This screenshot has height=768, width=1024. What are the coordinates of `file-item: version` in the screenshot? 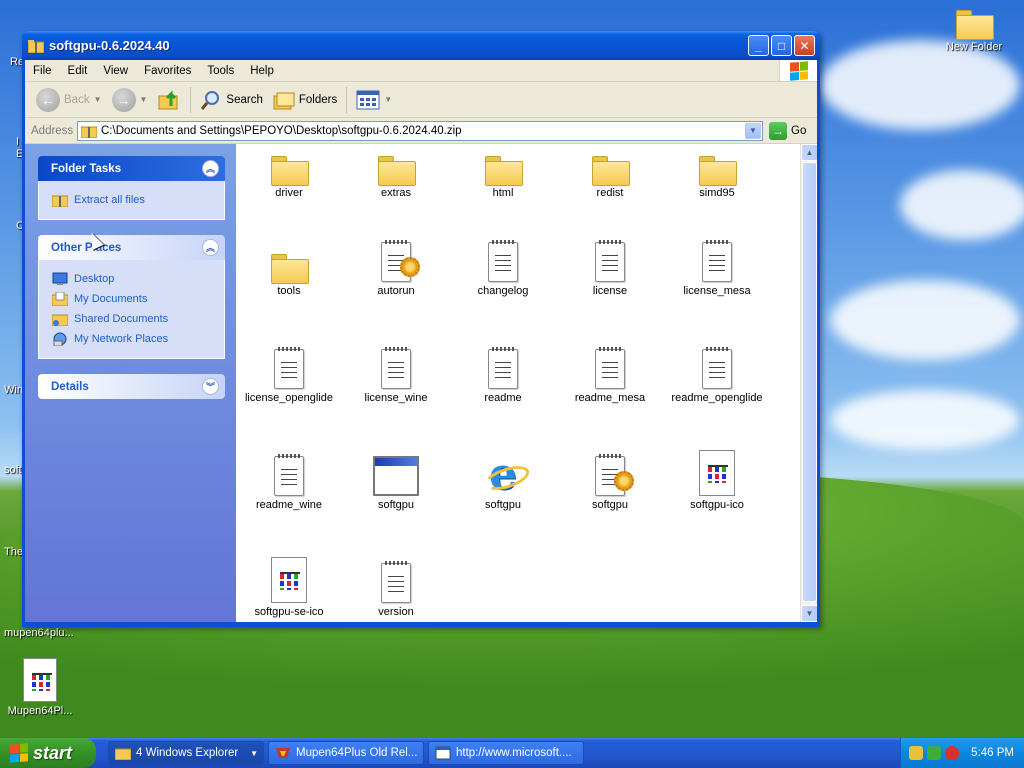 It's located at (396, 586).